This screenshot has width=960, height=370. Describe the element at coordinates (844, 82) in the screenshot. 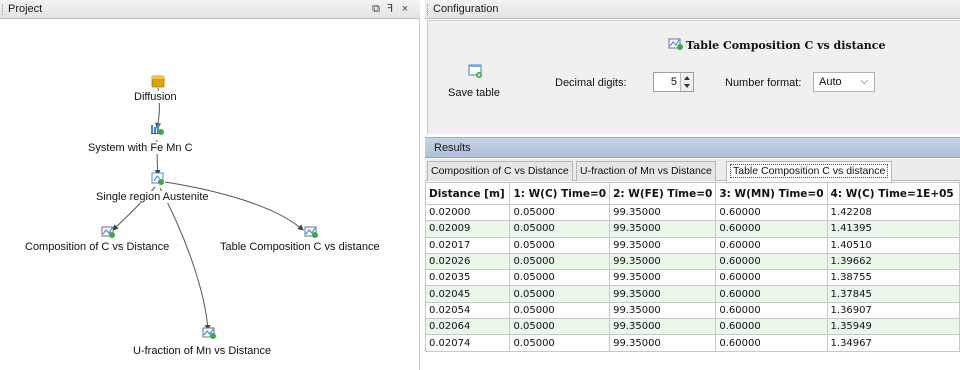

I see `number-format-select: Auto ⌵` at that location.